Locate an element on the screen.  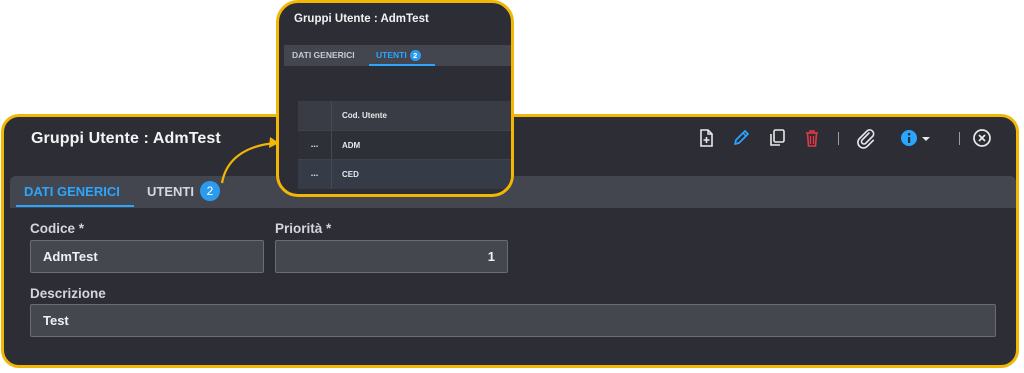
tab-utenti: UTENTI 2 is located at coordinates (183, 192).